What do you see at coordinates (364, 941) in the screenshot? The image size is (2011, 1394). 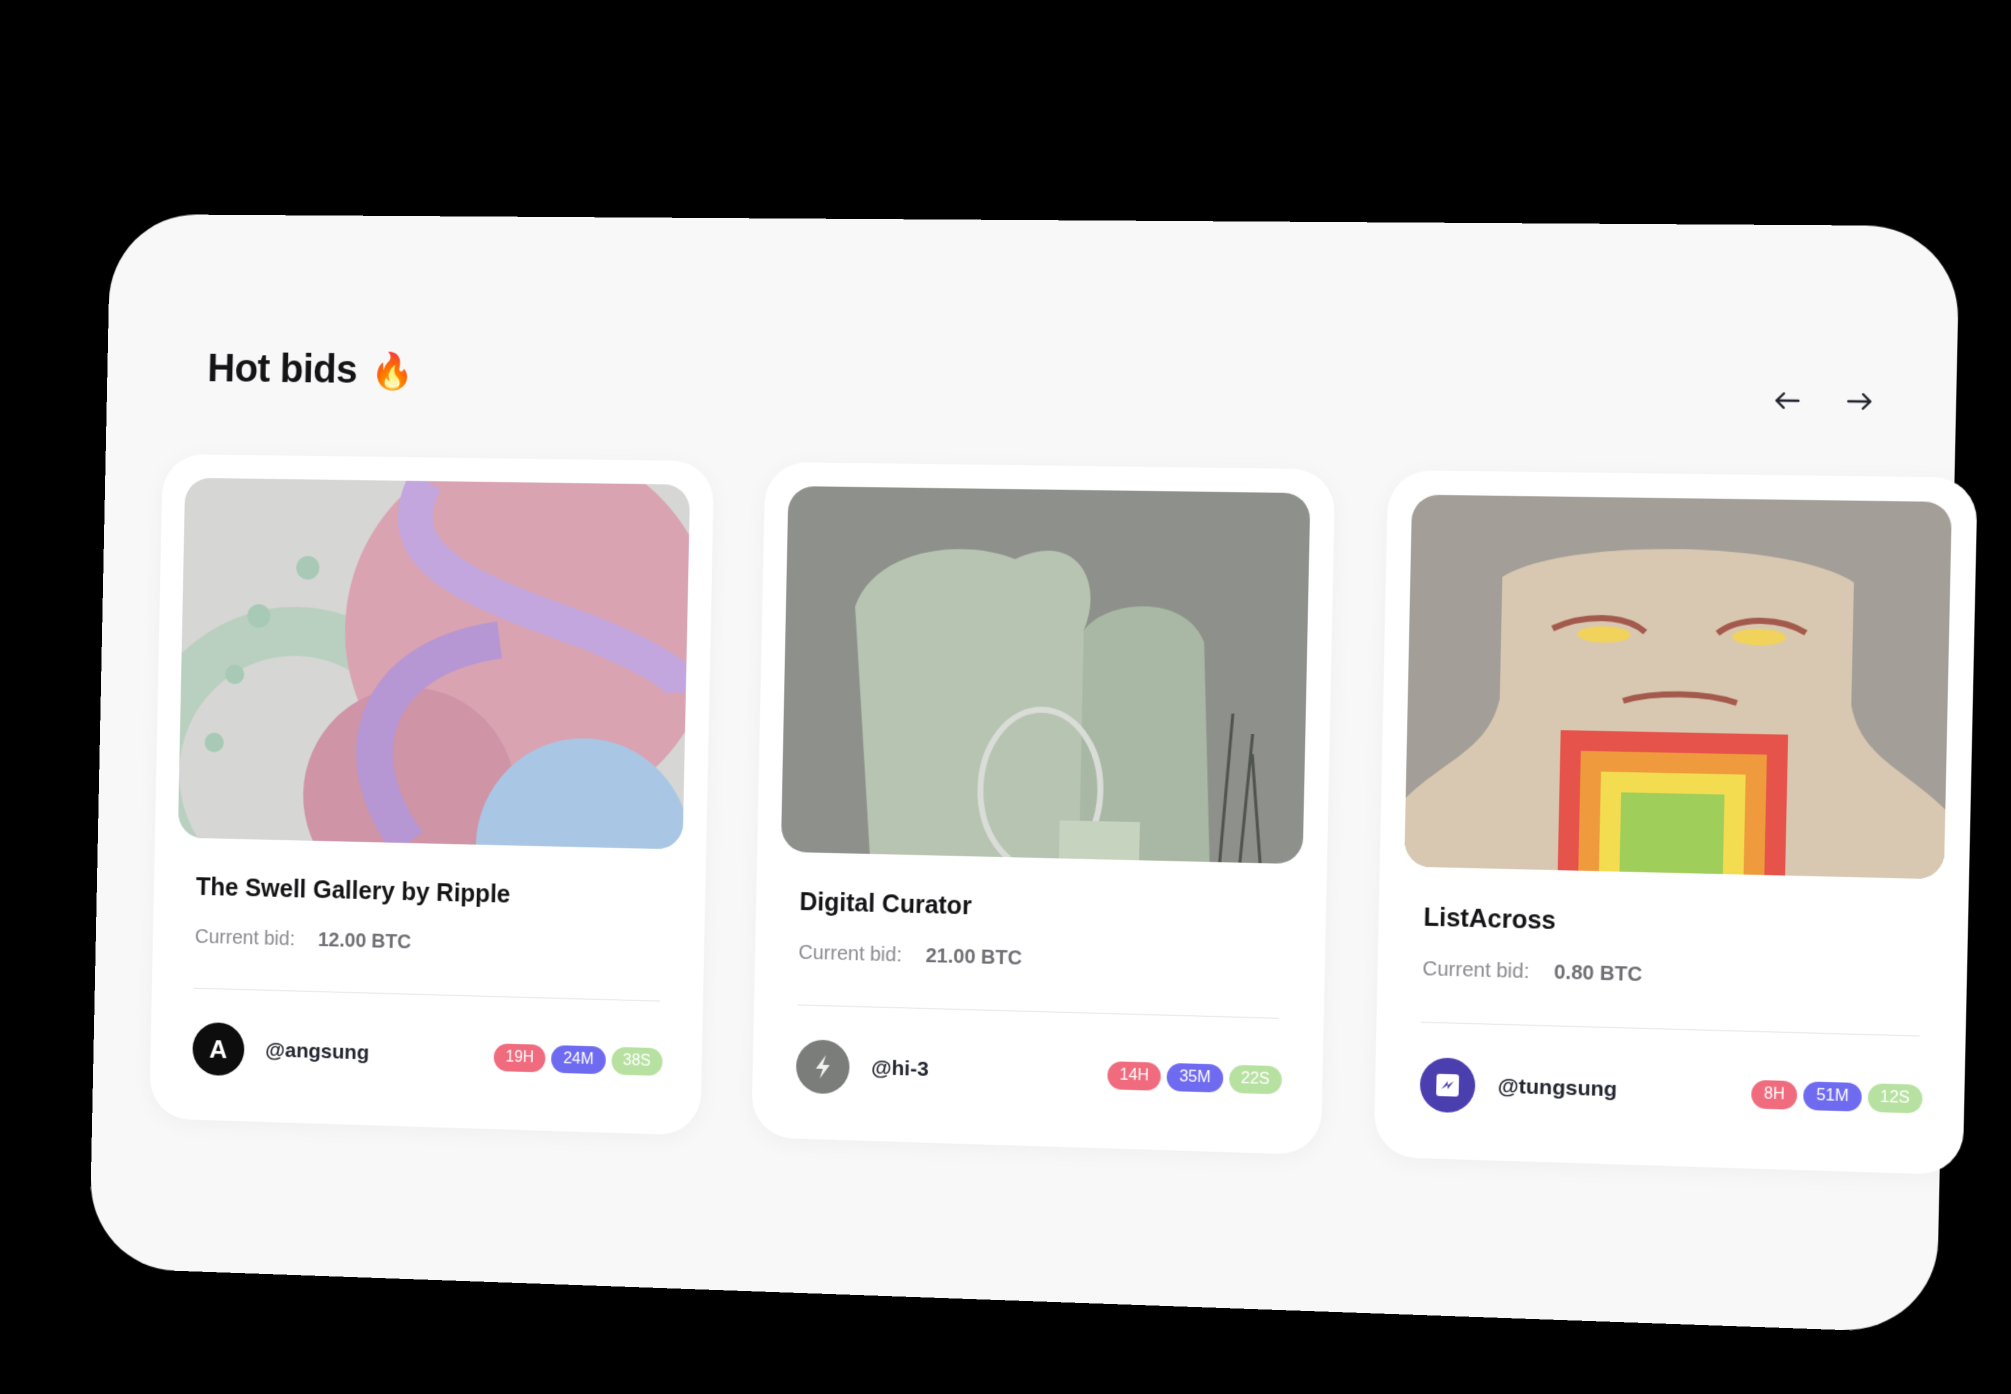 I see `bid-value: 12.00 BTC` at bounding box center [364, 941].